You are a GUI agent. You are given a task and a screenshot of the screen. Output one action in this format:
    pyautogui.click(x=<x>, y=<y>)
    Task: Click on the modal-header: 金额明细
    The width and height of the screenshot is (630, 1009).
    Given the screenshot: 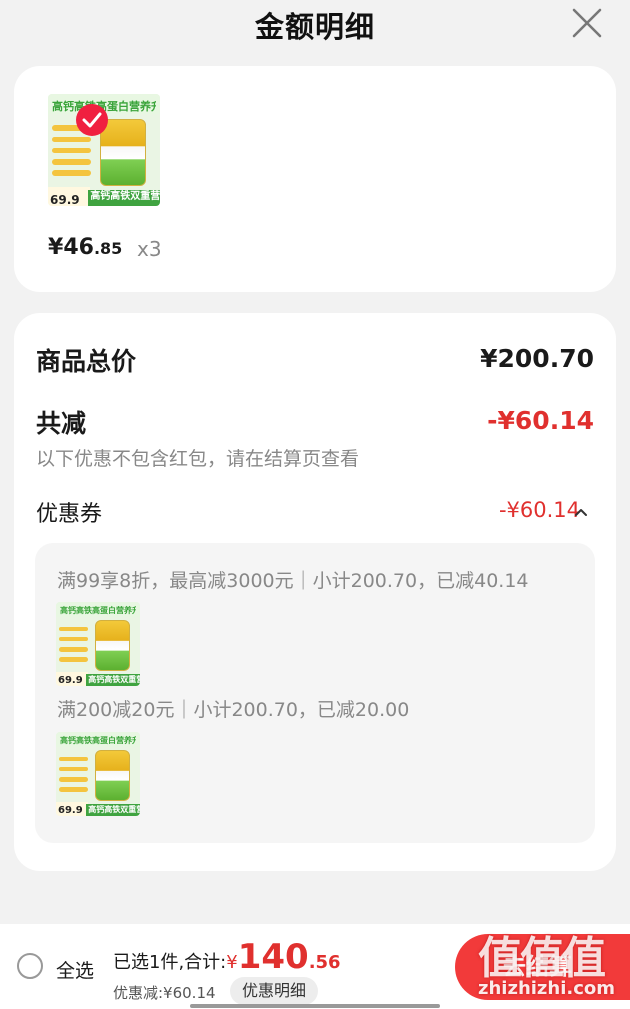 What is the action you would take?
    pyautogui.click(x=315, y=26)
    